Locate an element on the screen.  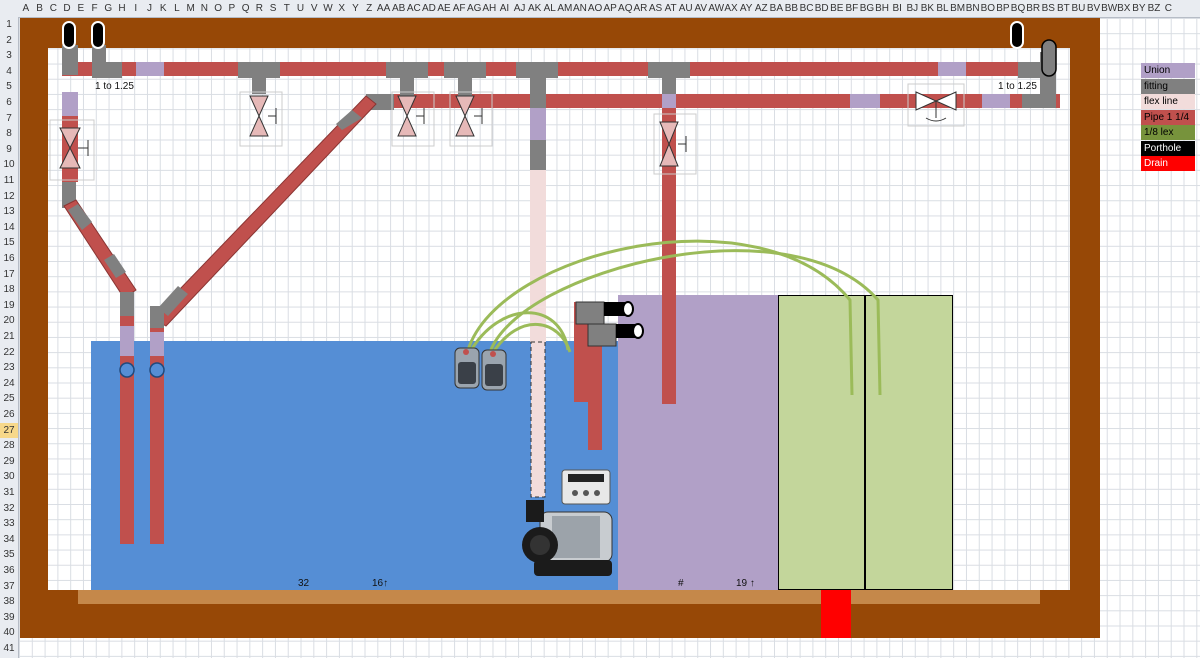
tee-ae is located at coordinates (465, 70).